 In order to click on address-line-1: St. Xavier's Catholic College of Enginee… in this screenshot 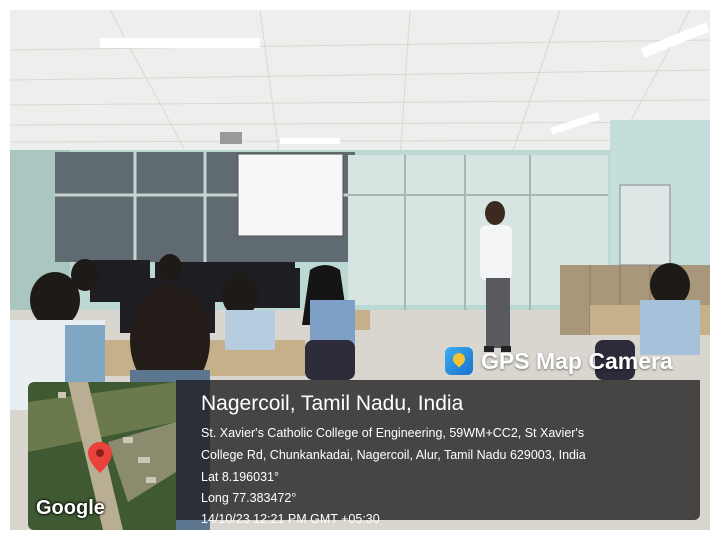, I will do `click(393, 433)`.